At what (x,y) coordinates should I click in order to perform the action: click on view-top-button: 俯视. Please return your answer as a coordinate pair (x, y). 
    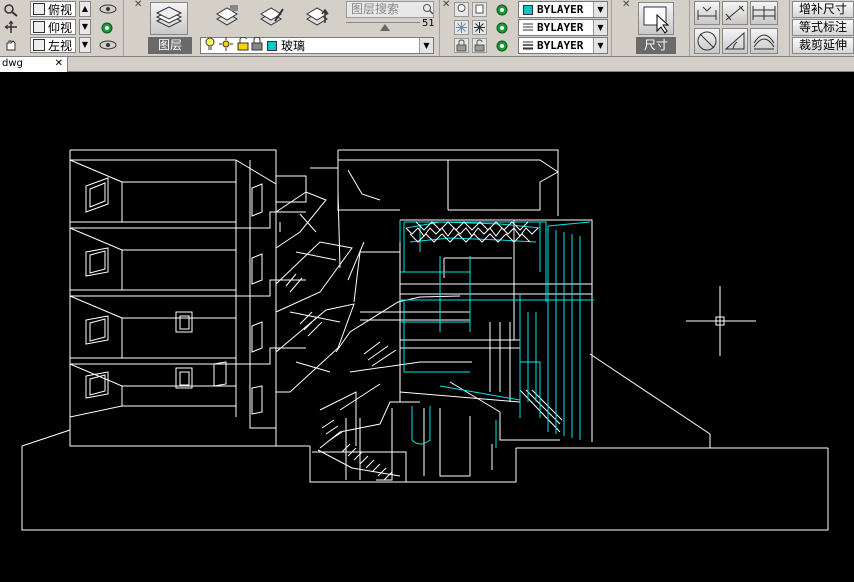
    Looking at the image, I should click on (53, 9).